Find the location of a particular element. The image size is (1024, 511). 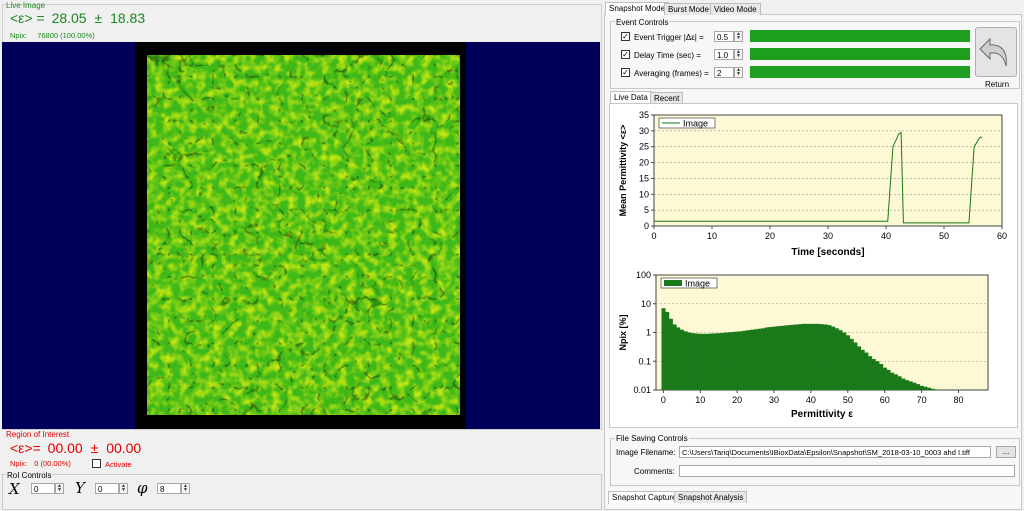

roi-phi-stepper: ▲ ▼ is located at coordinates (185, 488).